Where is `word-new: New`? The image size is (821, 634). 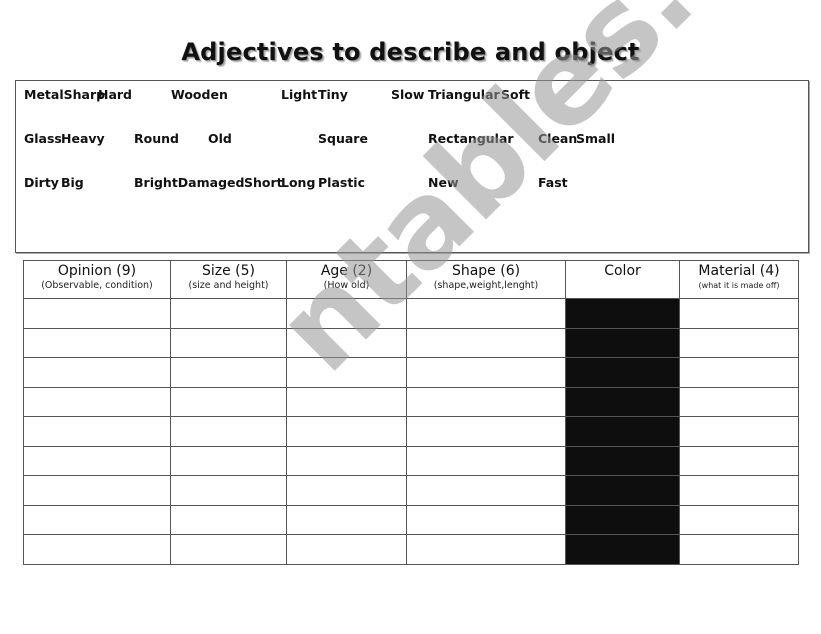
word-new: New is located at coordinates (443, 182).